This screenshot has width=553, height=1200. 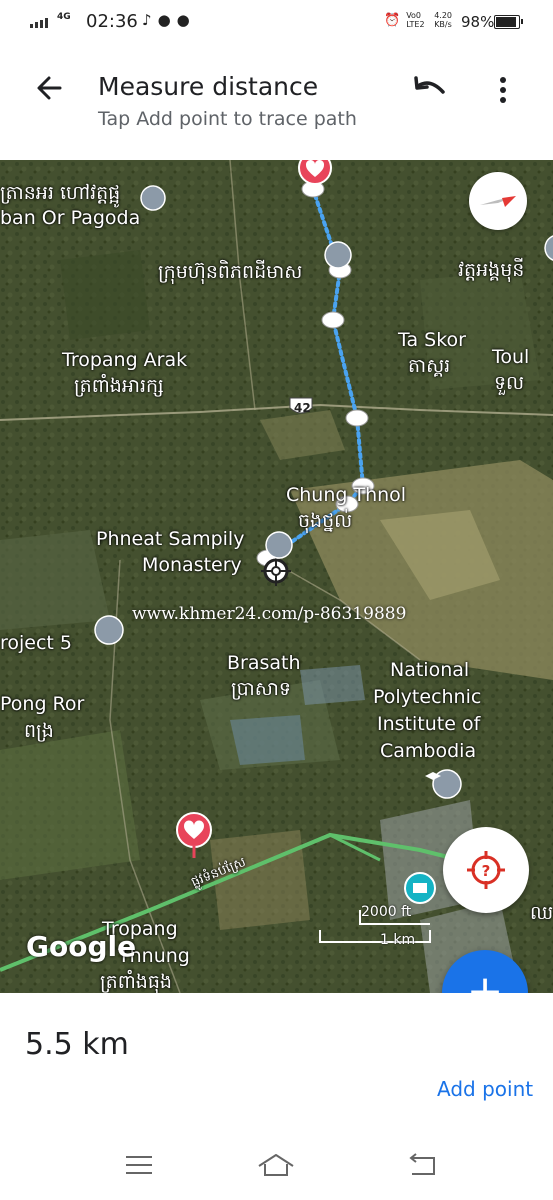 I want to click on more-vert-icon, so click(x=503, y=90).